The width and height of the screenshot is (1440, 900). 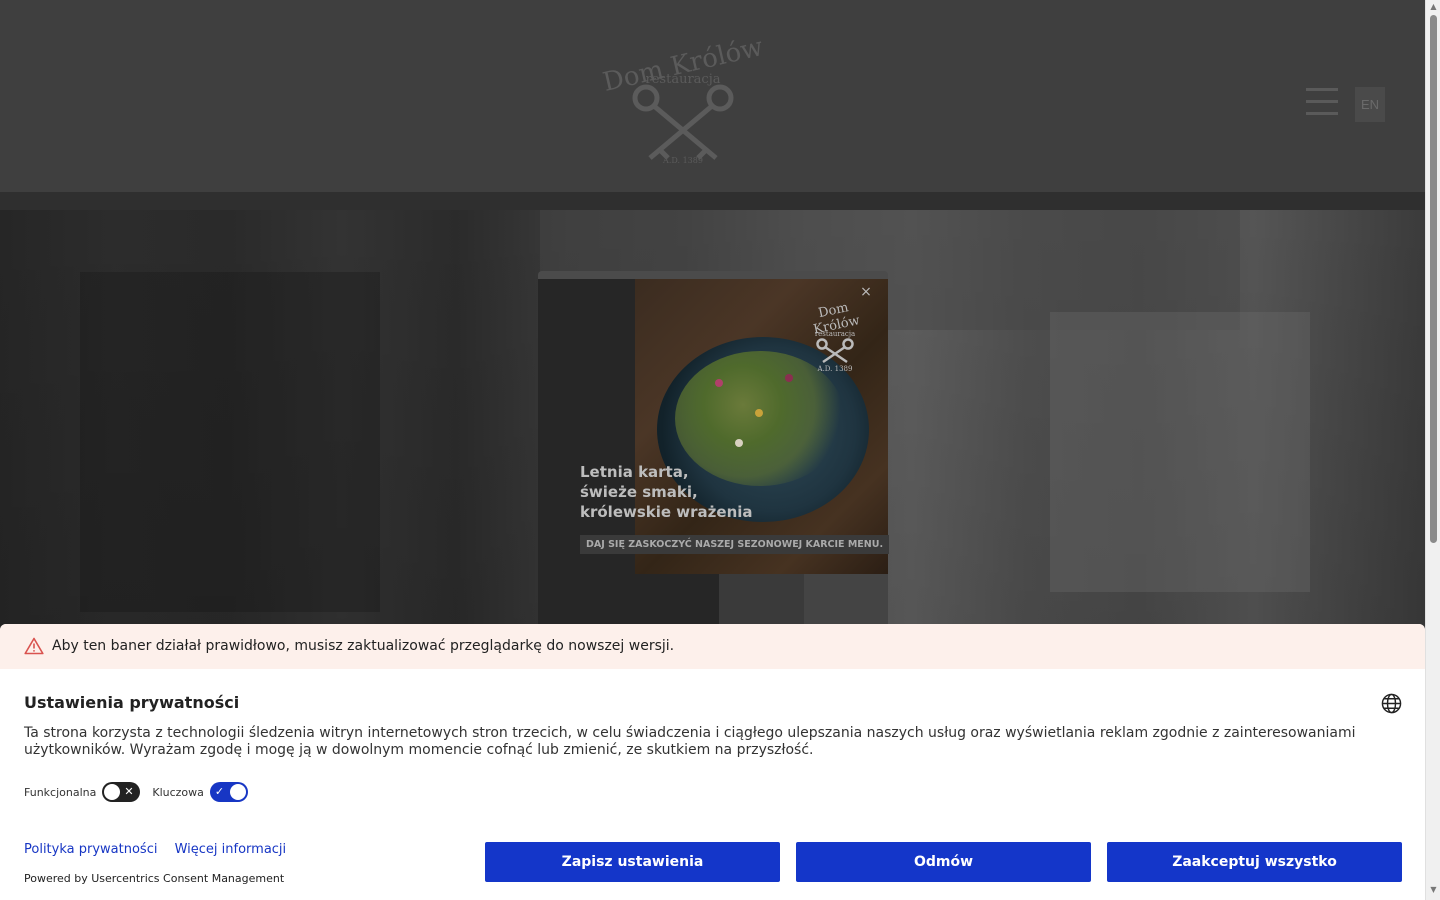 I want to click on consent-links: Polityka prywatności Więcej informacji, so click(x=161, y=849).